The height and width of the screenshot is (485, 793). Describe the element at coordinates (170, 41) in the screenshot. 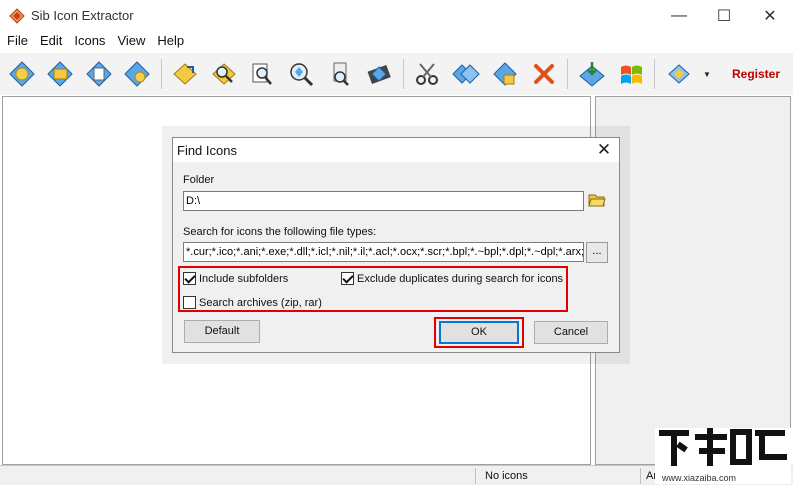

I see `menu-help: Help` at that location.